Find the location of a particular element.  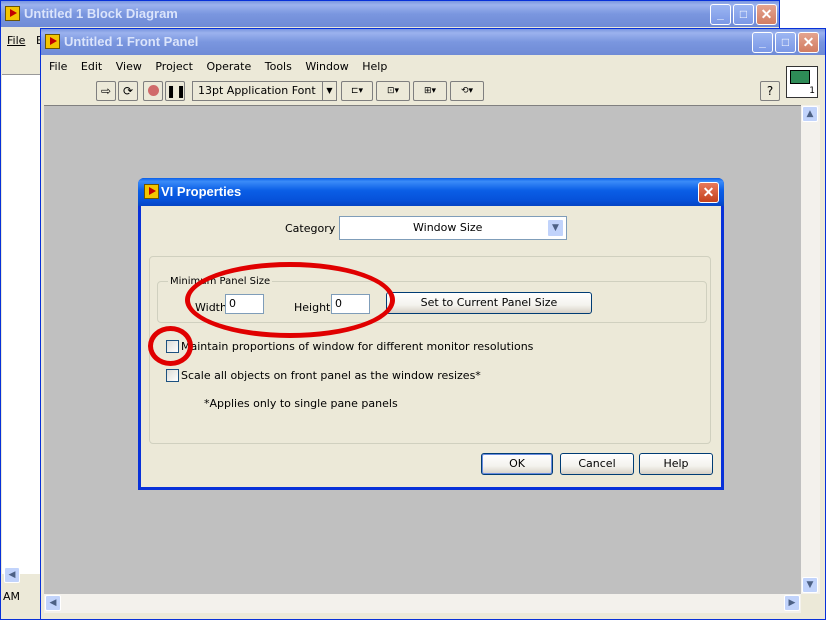

horizontal-scrollbar is located at coordinates (422, 603).